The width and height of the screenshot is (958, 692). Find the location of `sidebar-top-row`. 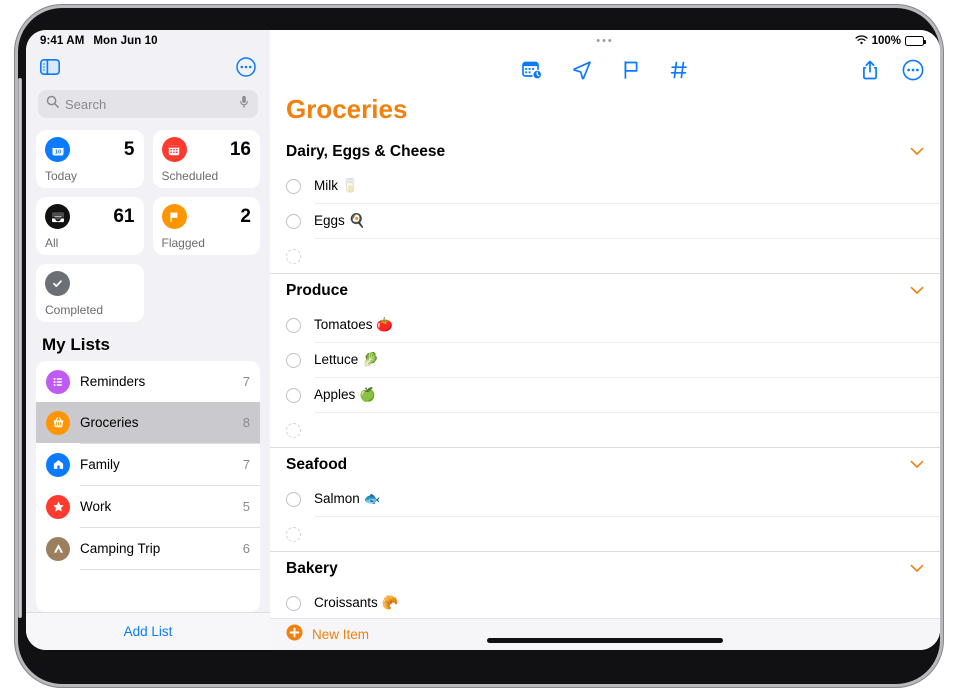

sidebar-top-row is located at coordinates (148, 69).